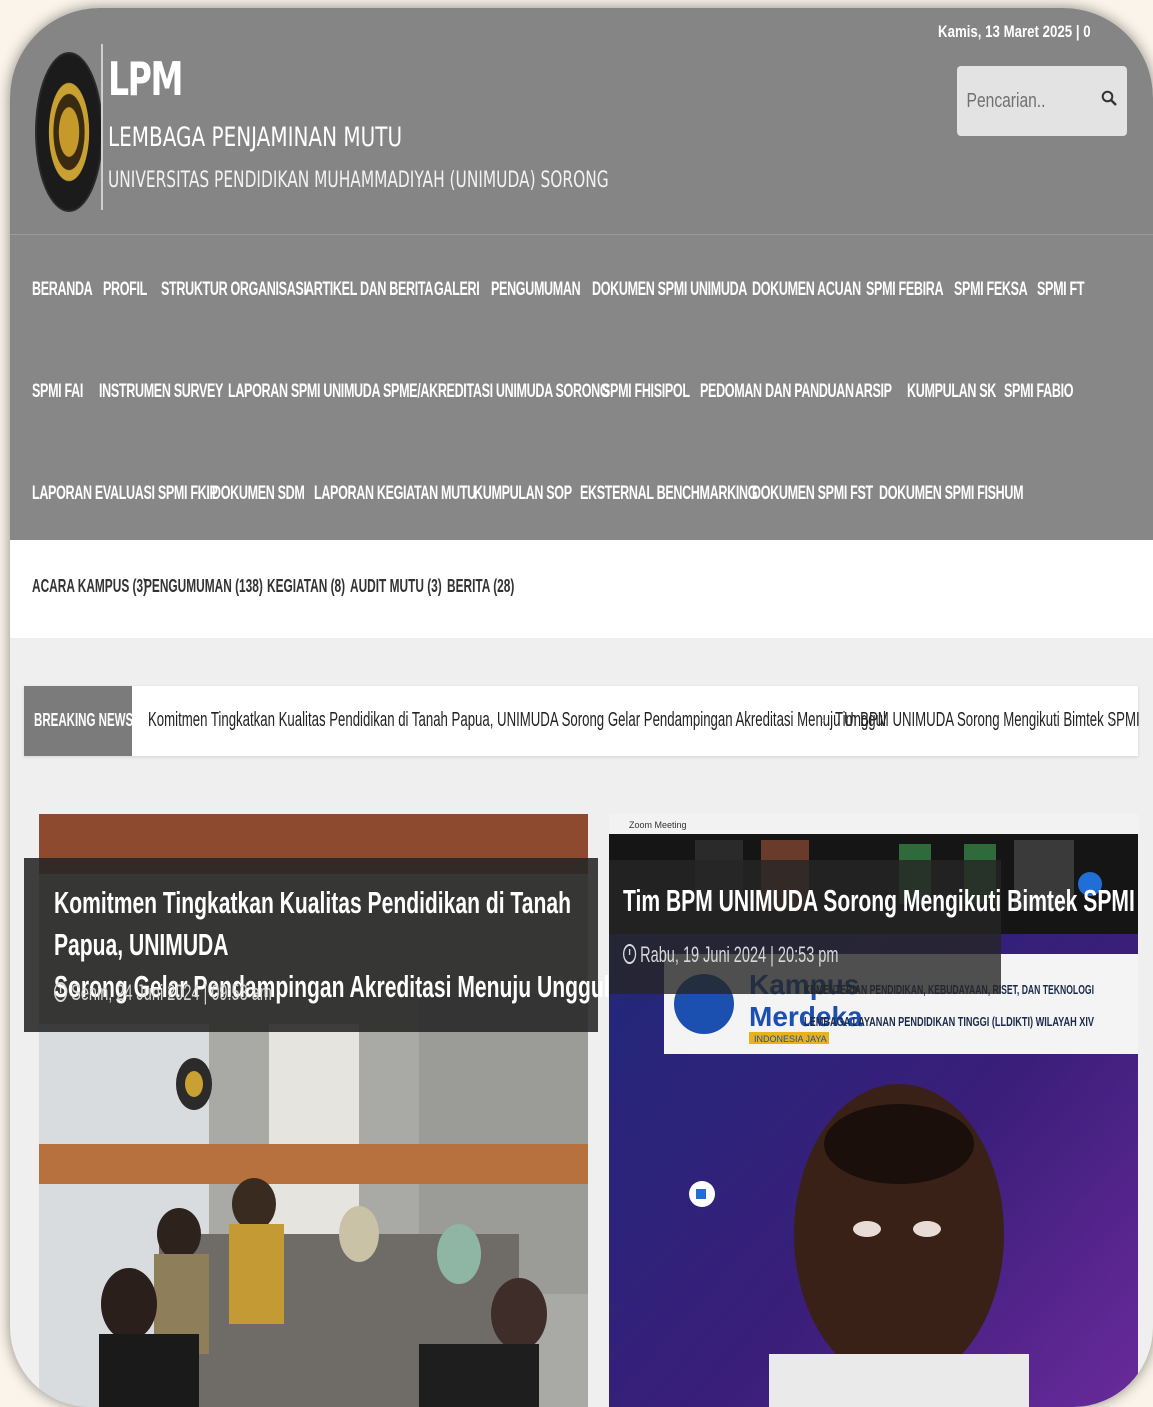 Image resolution: width=1153 pixels, height=1407 pixels. What do you see at coordinates (951, 494) in the screenshot?
I see `nav-dokumen-spmi-fishum: DOKUMEN SPMI FISHUM` at bounding box center [951, 494].